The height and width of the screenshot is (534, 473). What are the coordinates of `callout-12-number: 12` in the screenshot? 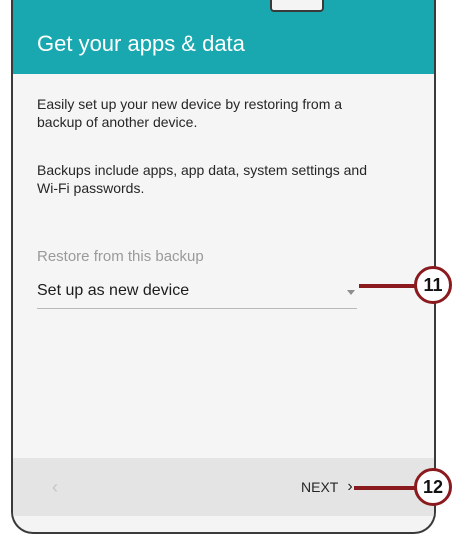 It's located at (433, 486).